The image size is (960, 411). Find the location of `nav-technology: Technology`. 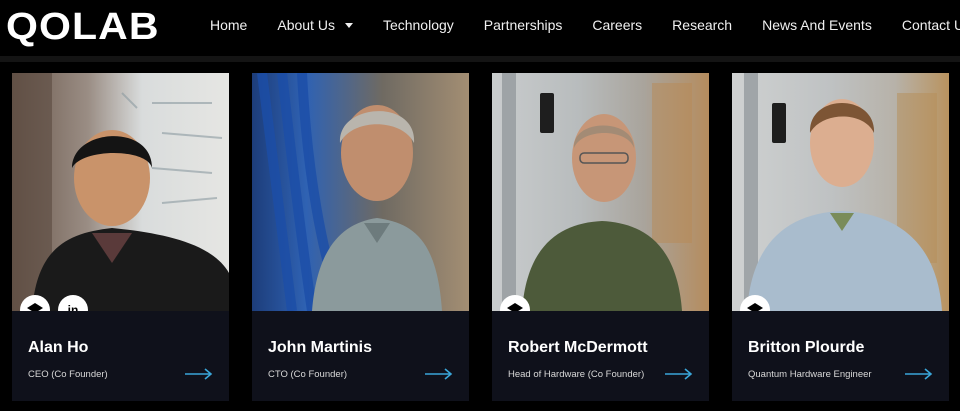

nav-technology: Technology is located at coordinates (418, 25).